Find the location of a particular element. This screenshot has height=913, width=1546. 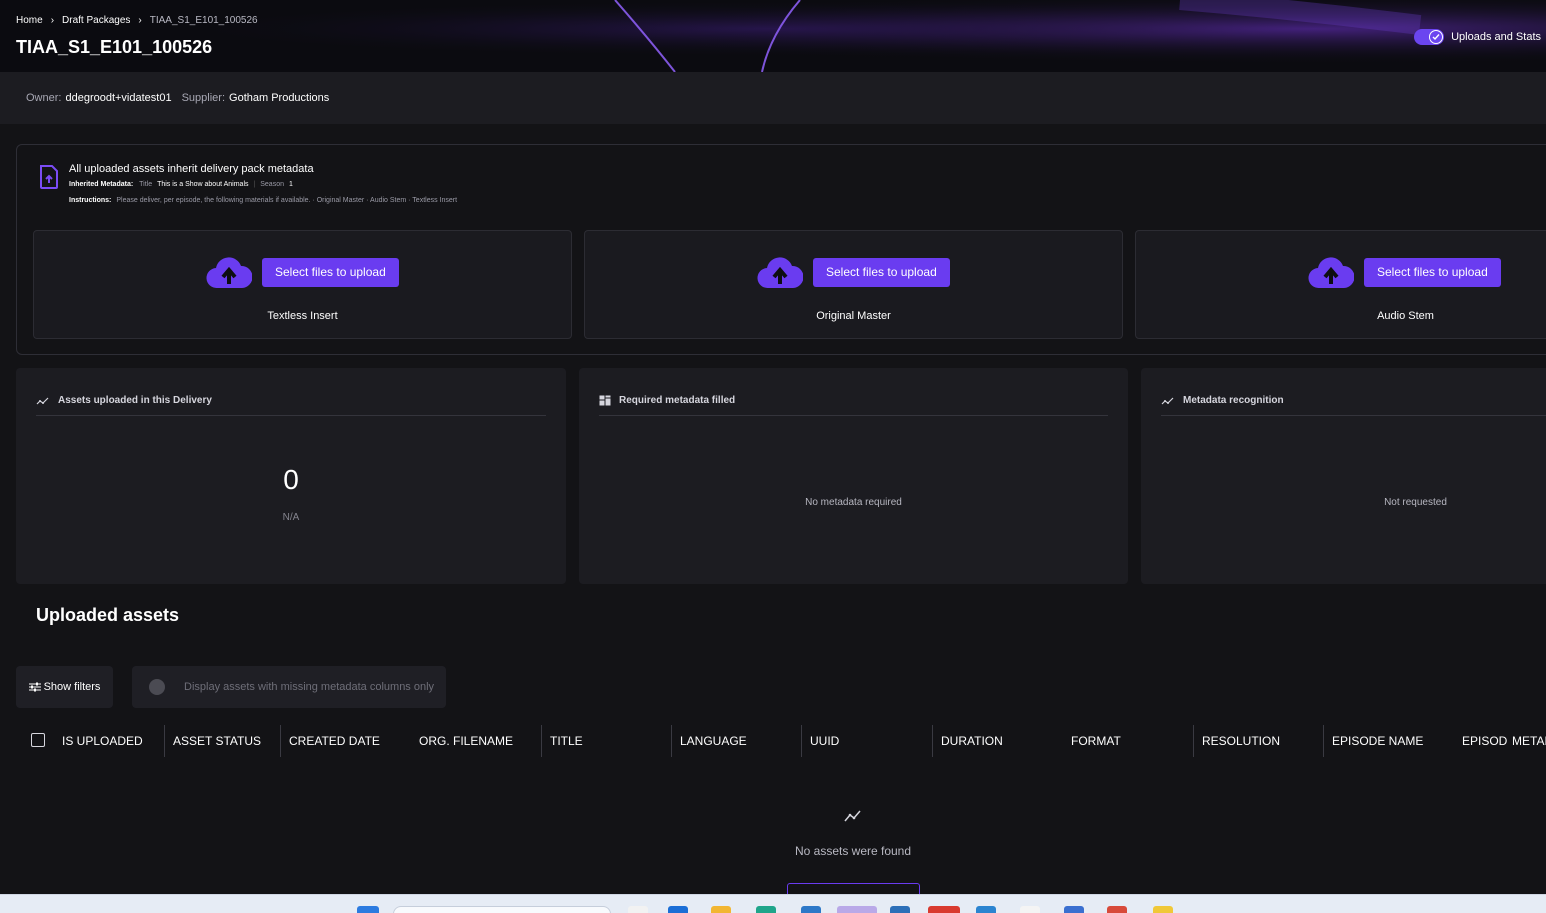

column-episode: EPISOD is located at coordinates (1484, 741).